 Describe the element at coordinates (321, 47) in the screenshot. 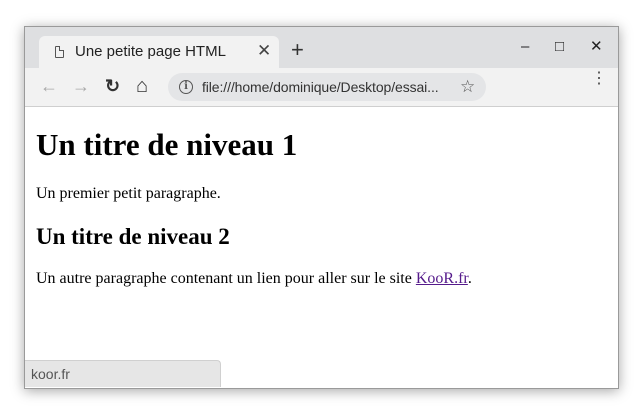

I see `tab-strip: Une petite page HTML ✕ + – □ ✕` at that location.